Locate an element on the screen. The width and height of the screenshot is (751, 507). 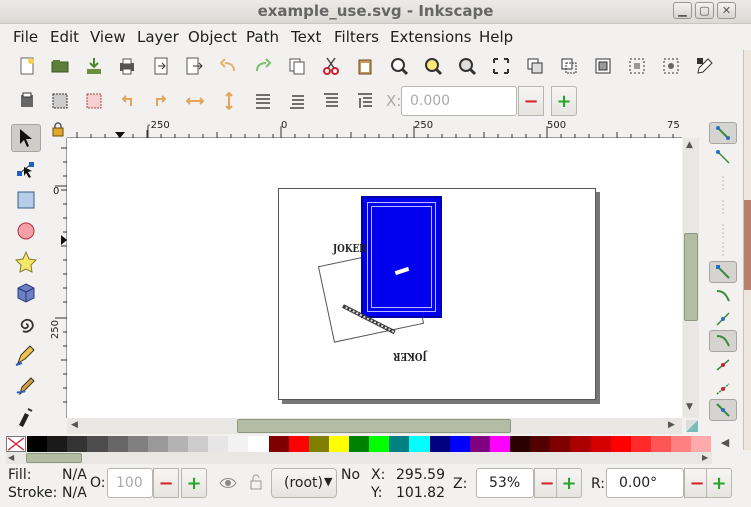
raise-to-top-icon is located at coordinates (365, 101).